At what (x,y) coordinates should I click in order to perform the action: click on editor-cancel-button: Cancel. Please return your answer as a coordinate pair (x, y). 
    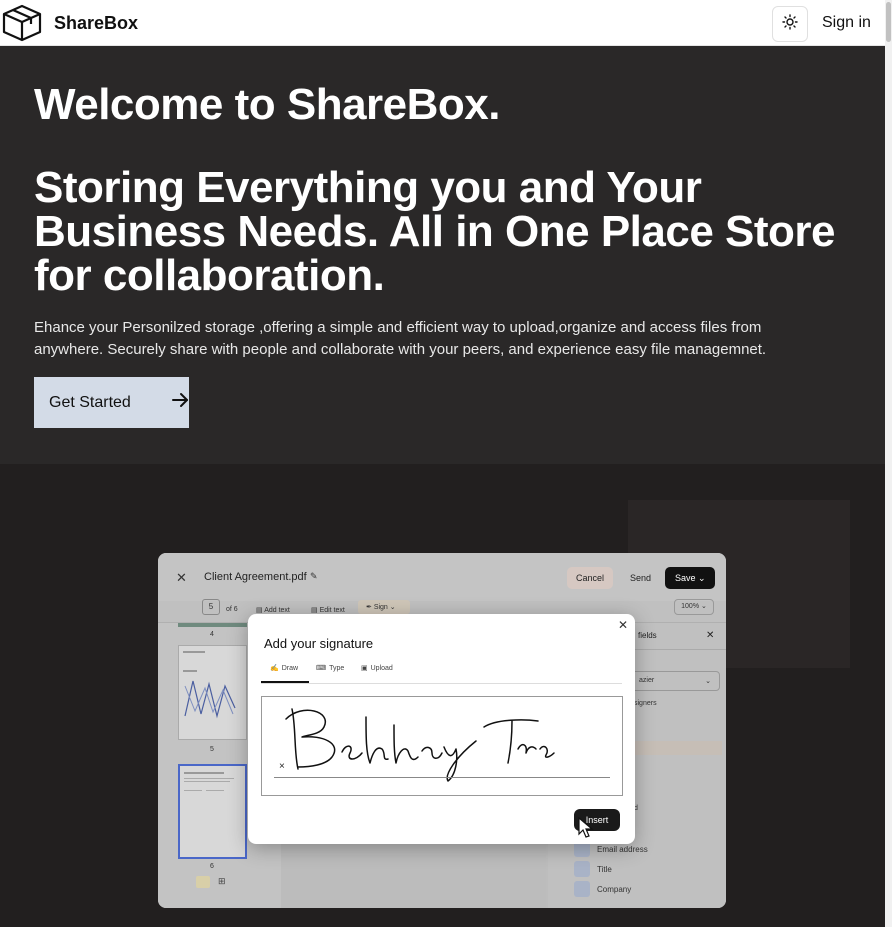
    Looking at the image, I should click on (590, 578).